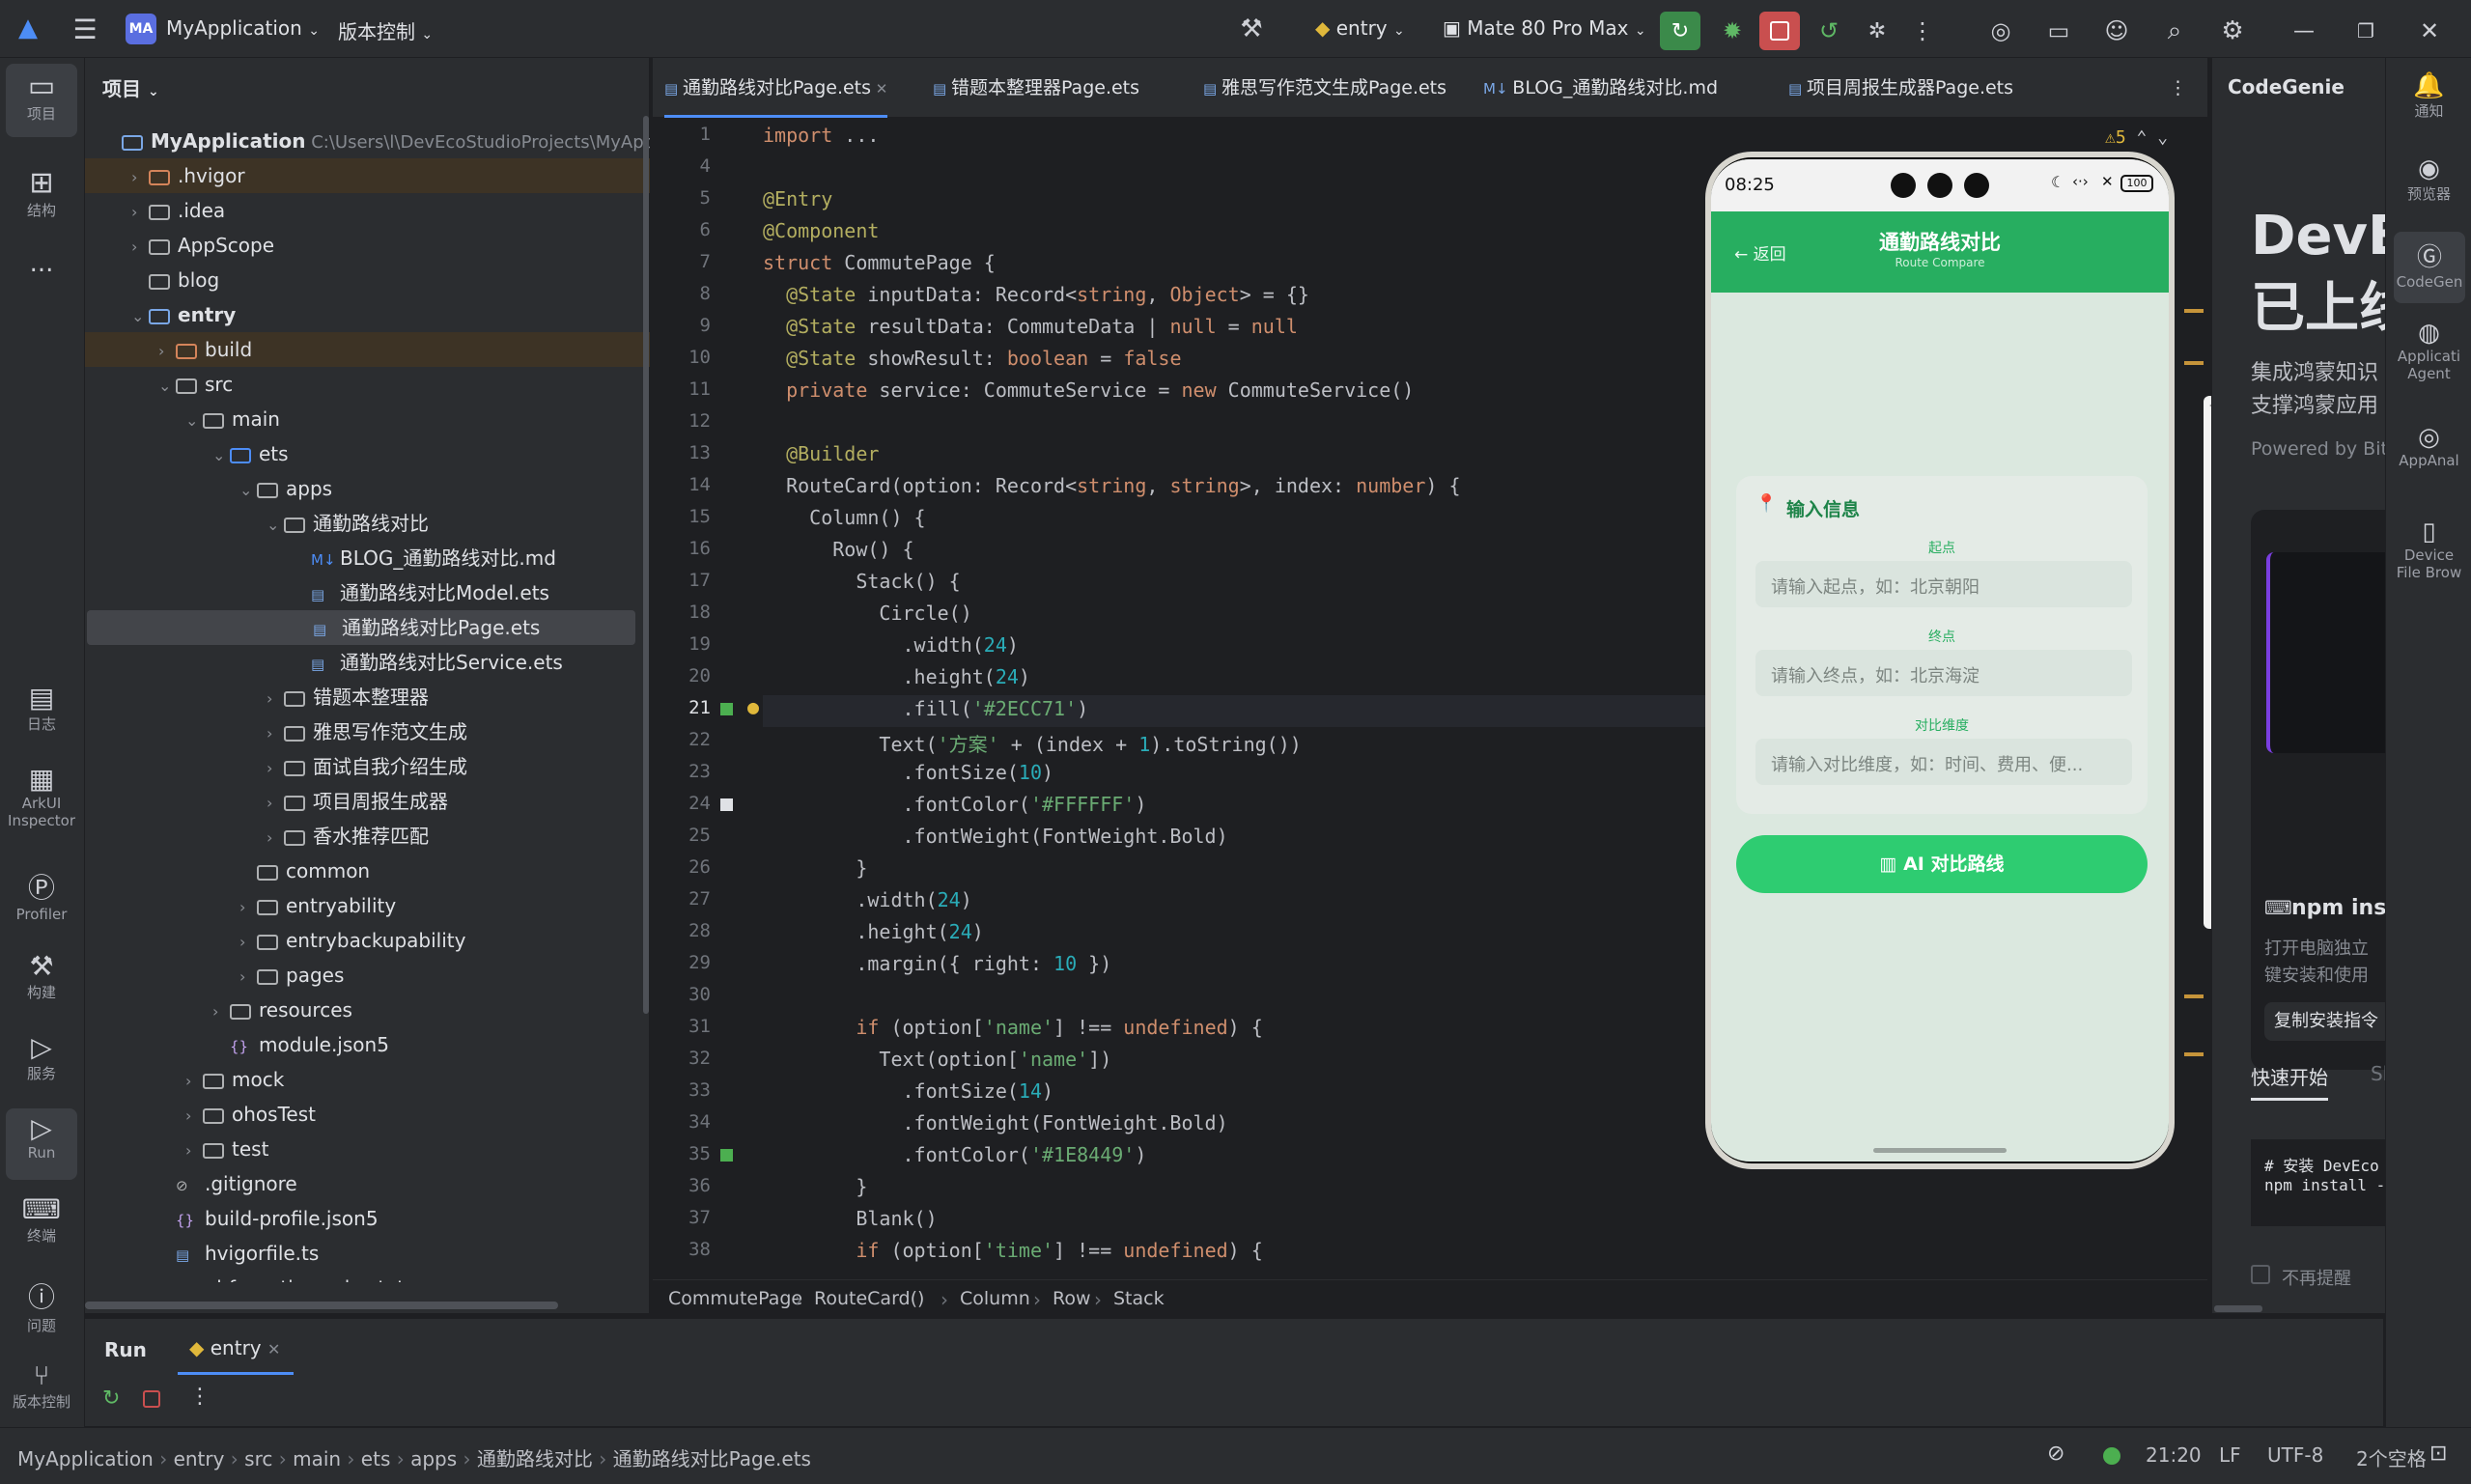  I want to click on rail-services: ▷ 服务, so click(41, 1057).